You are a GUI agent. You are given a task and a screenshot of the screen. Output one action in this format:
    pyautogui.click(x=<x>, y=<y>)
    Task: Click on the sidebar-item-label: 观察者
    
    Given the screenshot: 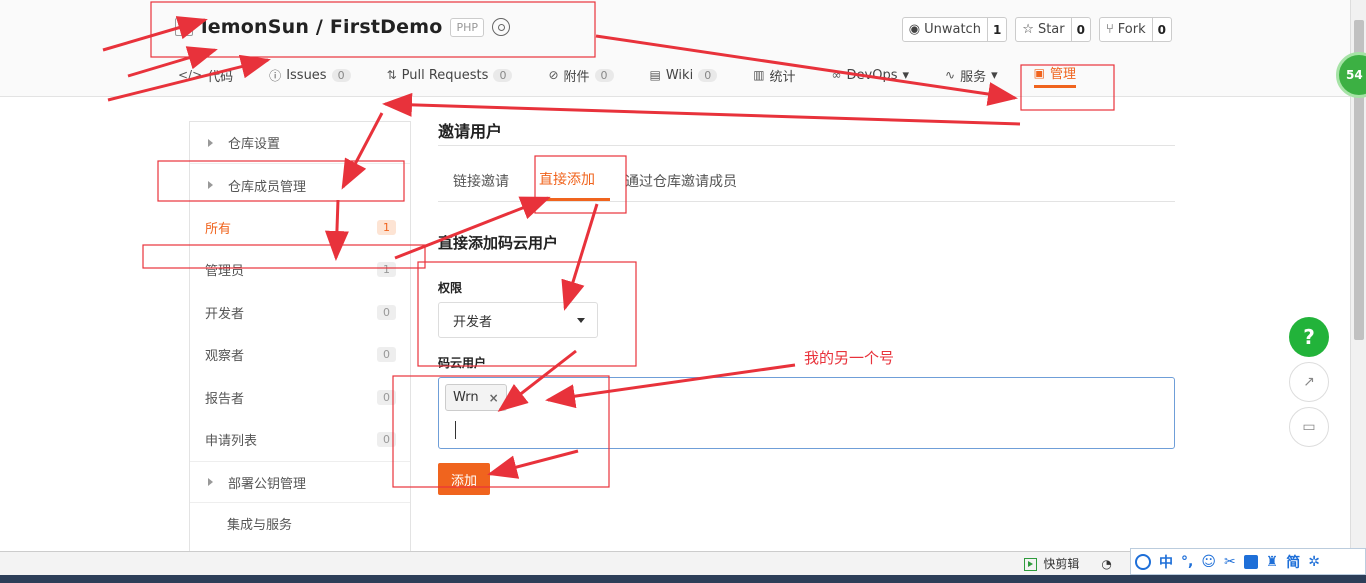 What is the action you would take?
    pyautogui.click(x=225, y=357)
    